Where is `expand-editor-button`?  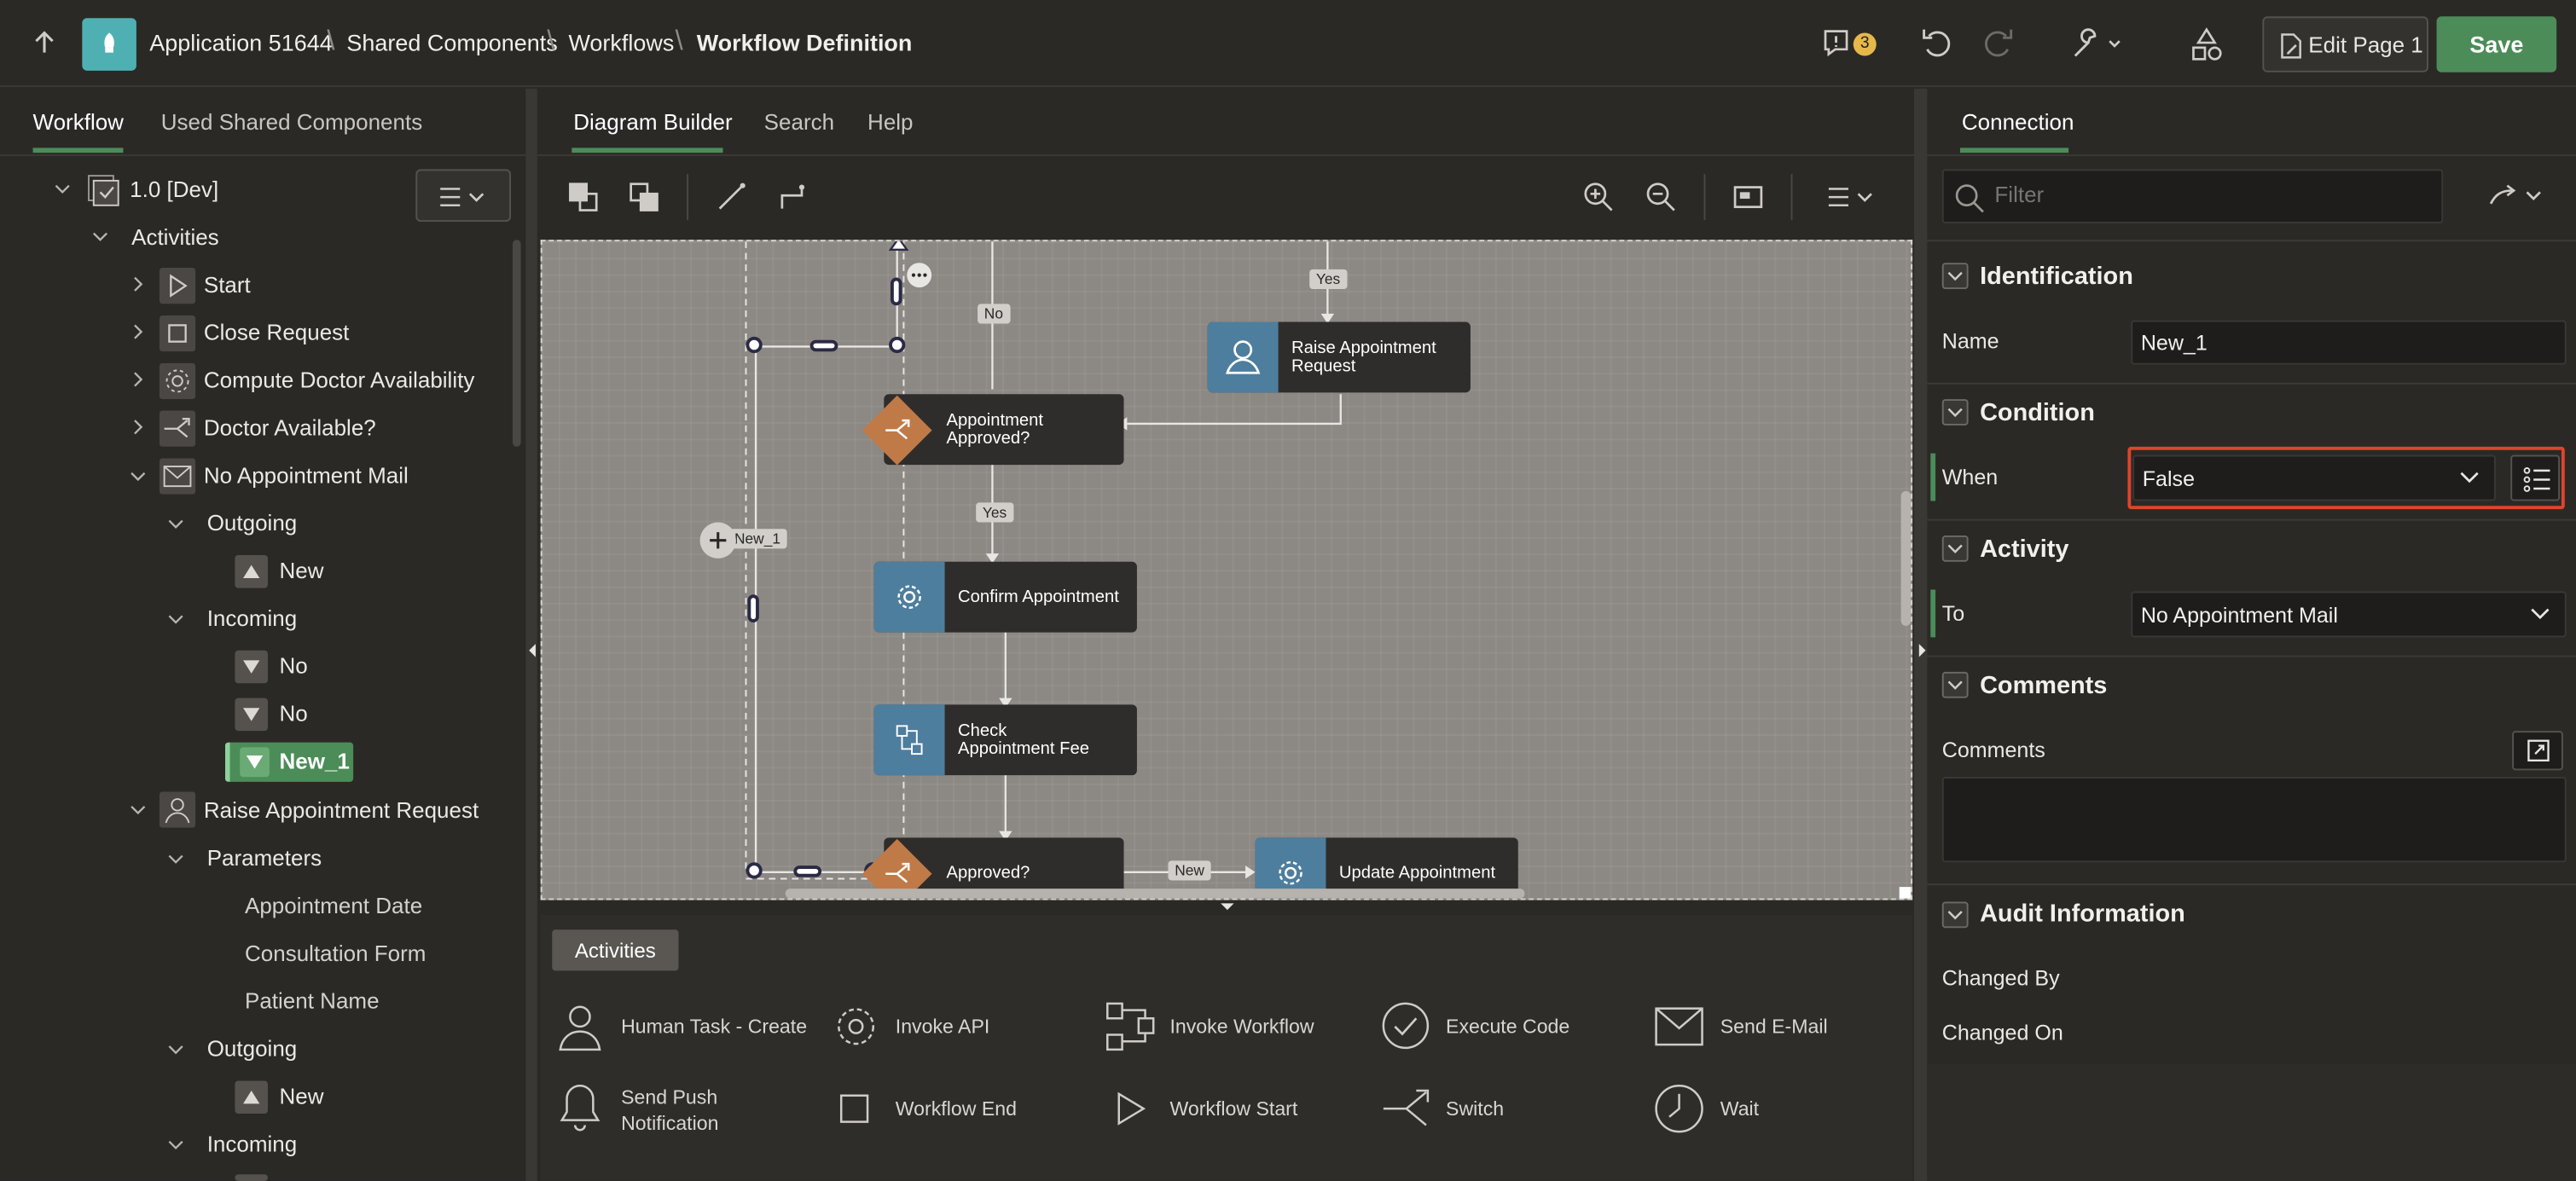
expand-editor-button is located at coordinates (2537, 751).